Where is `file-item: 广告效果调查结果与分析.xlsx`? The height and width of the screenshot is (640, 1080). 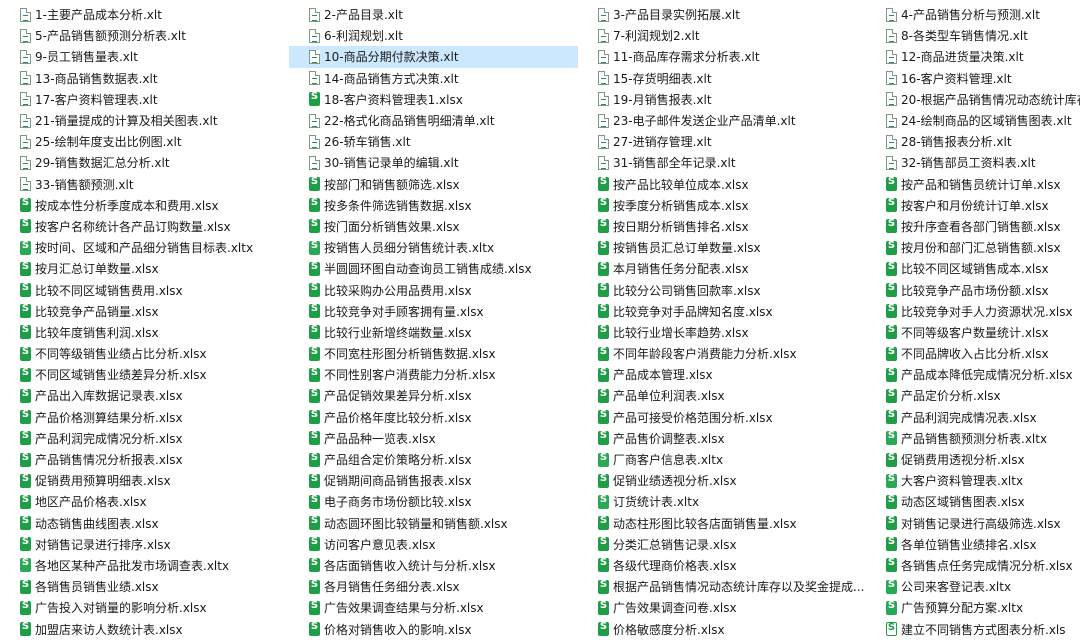 file-item: 广告效果调查结果与分析.xlsx is located at coordinates (433, 607).